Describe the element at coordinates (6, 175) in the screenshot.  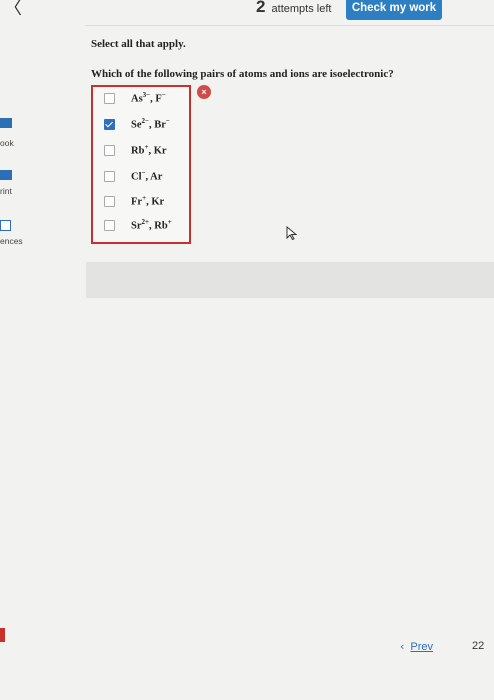
I see `print-icon` at that location.